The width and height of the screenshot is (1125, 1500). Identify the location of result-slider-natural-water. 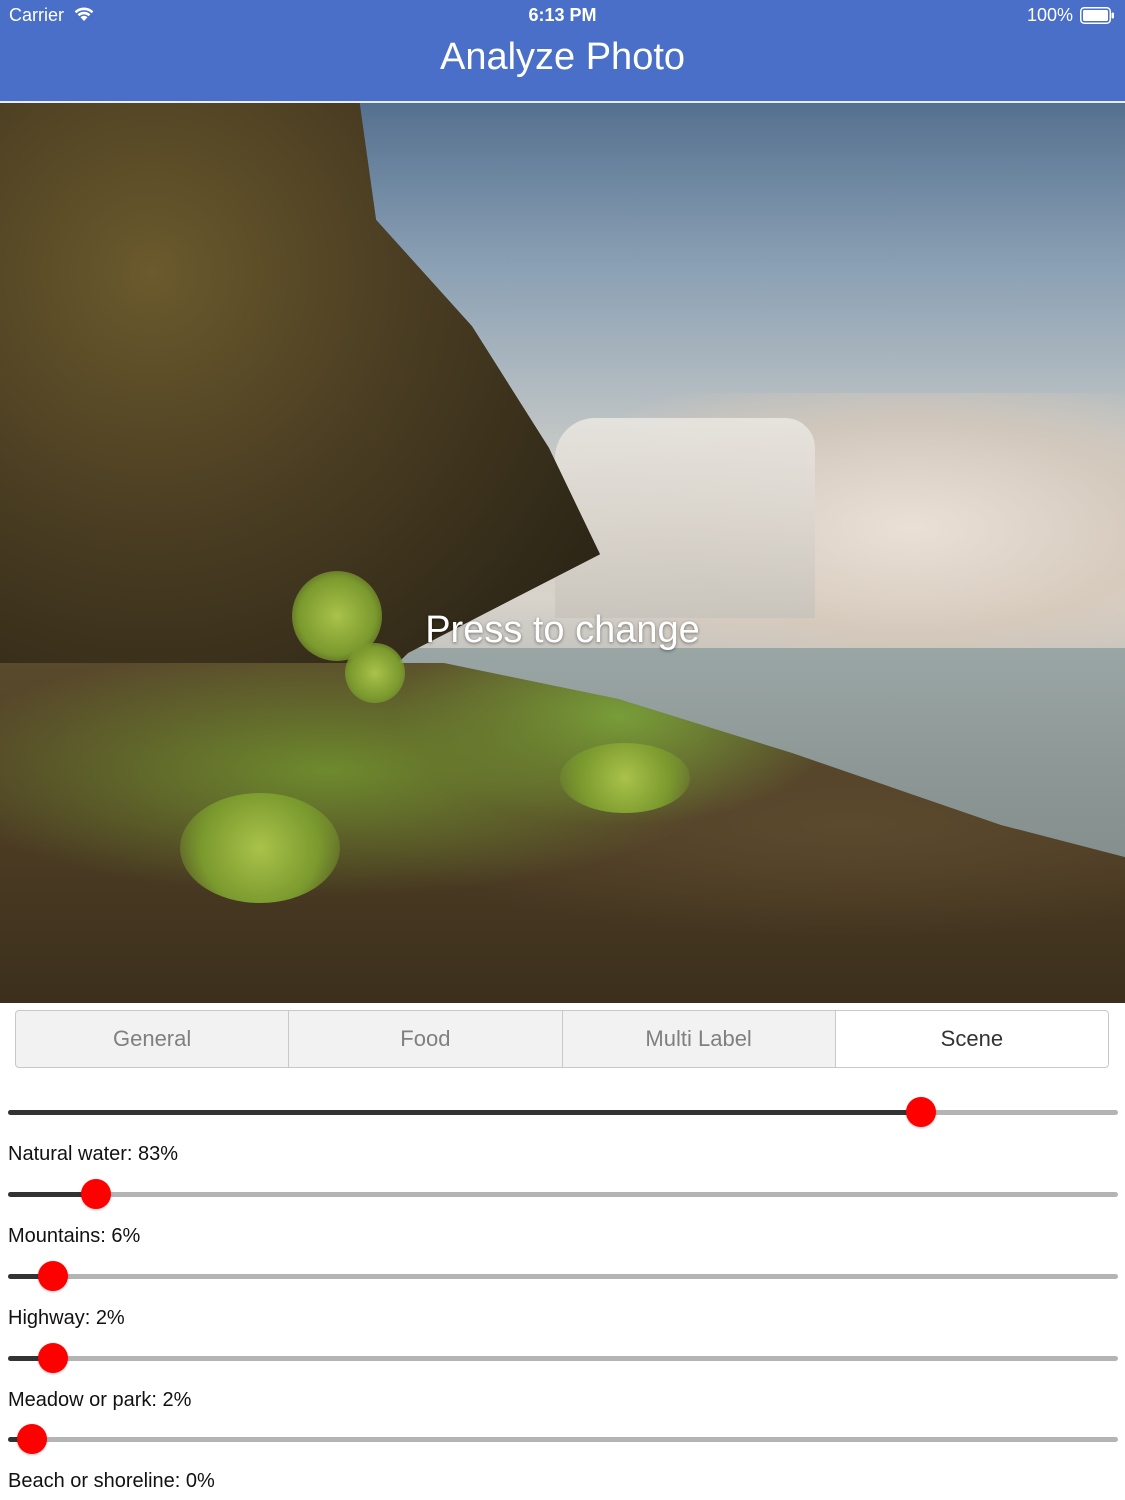
(563, 1112).